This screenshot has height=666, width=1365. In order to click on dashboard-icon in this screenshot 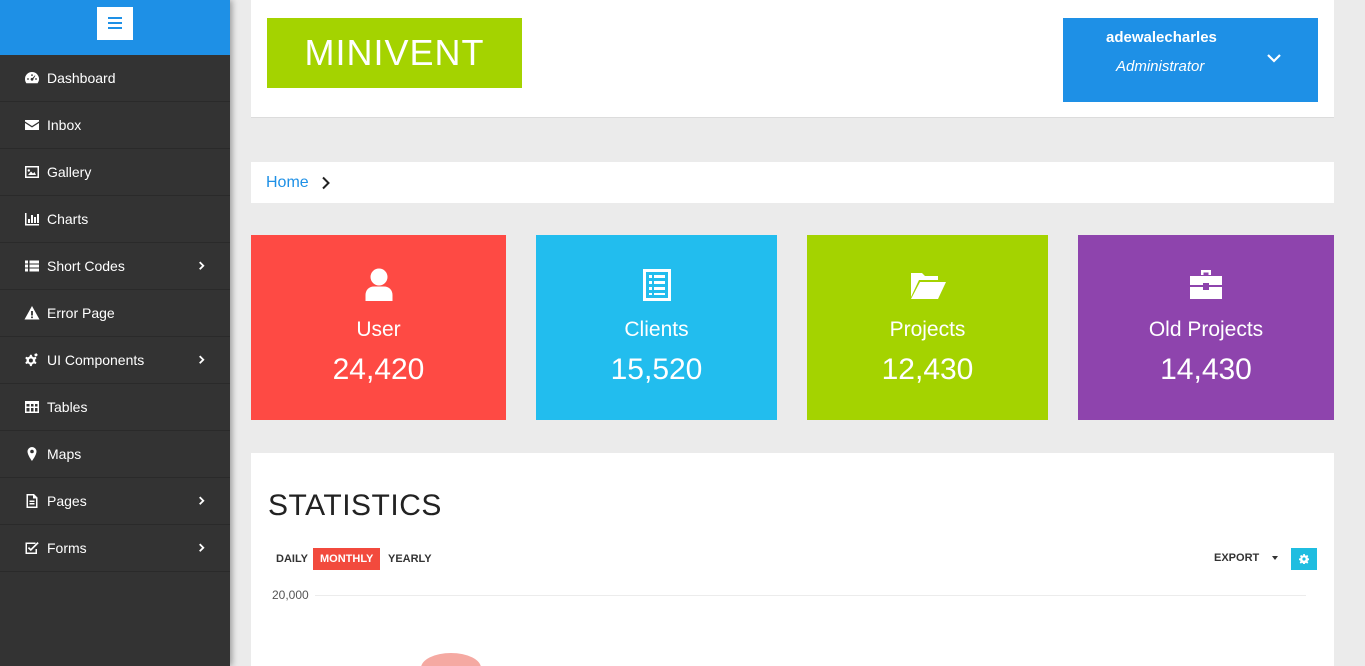, I will do `click(32, 78)`.